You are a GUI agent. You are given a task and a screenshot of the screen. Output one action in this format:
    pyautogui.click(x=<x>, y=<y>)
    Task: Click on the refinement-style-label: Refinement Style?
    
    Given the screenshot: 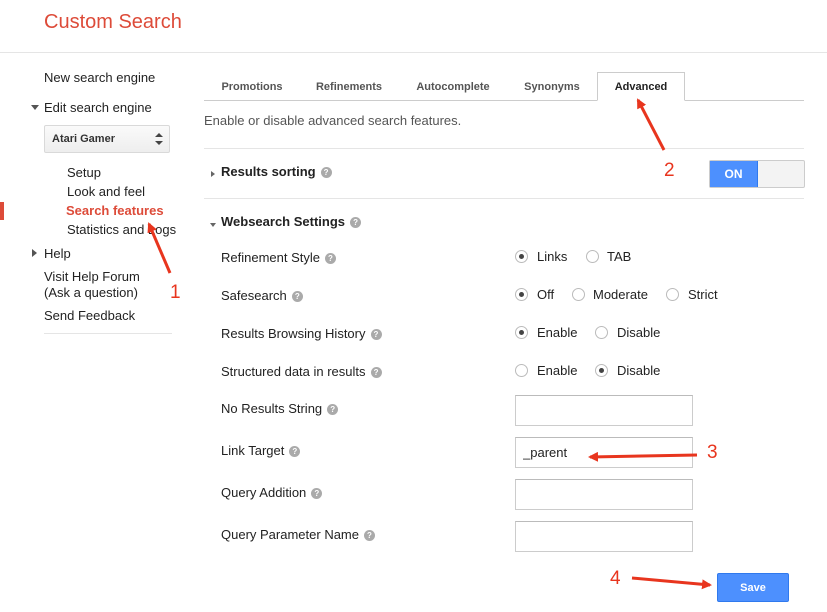 What is the action you would take?
    pyautogui.click(x=278, y=257)
    